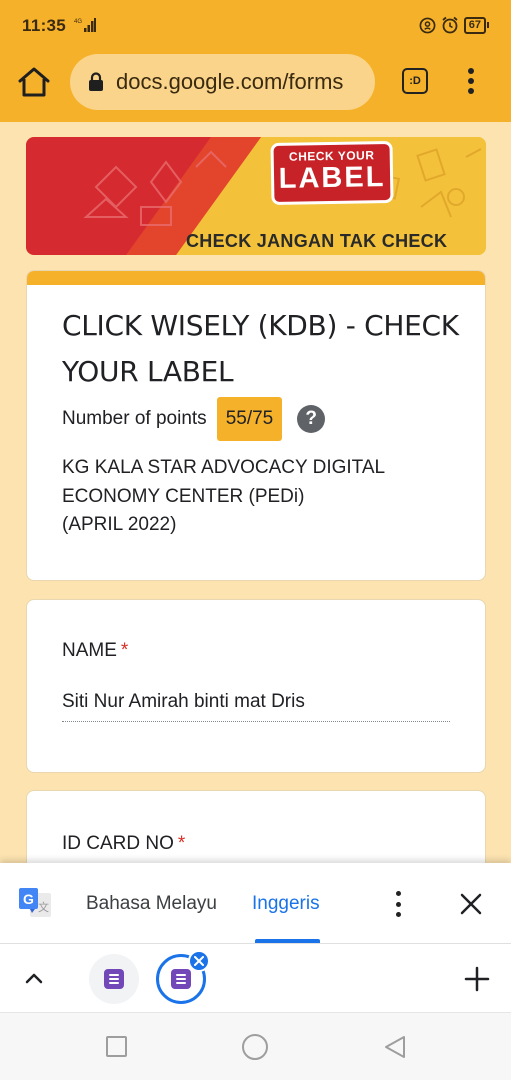  What do you see at coordinates (43, 907) in the screenshot?
I see `svg-text: 文` at bounding box center [43, 907].